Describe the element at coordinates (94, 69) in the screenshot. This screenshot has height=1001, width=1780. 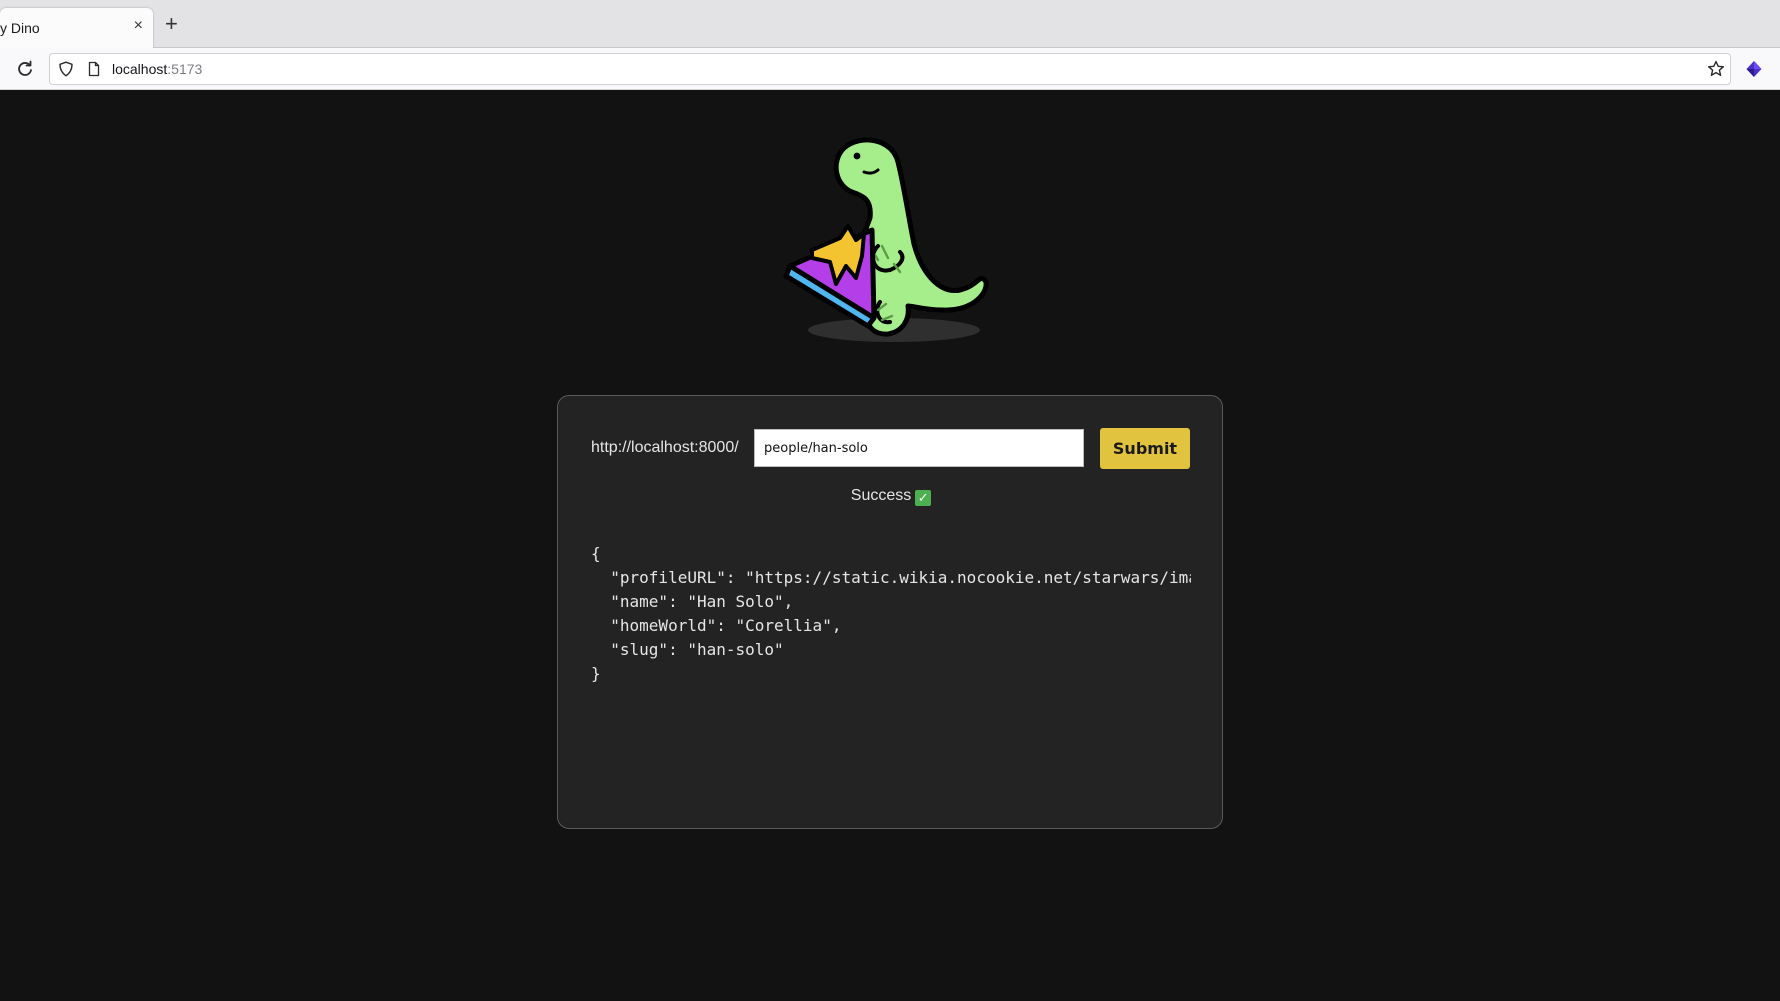
I see `page-info-icon` at that location.